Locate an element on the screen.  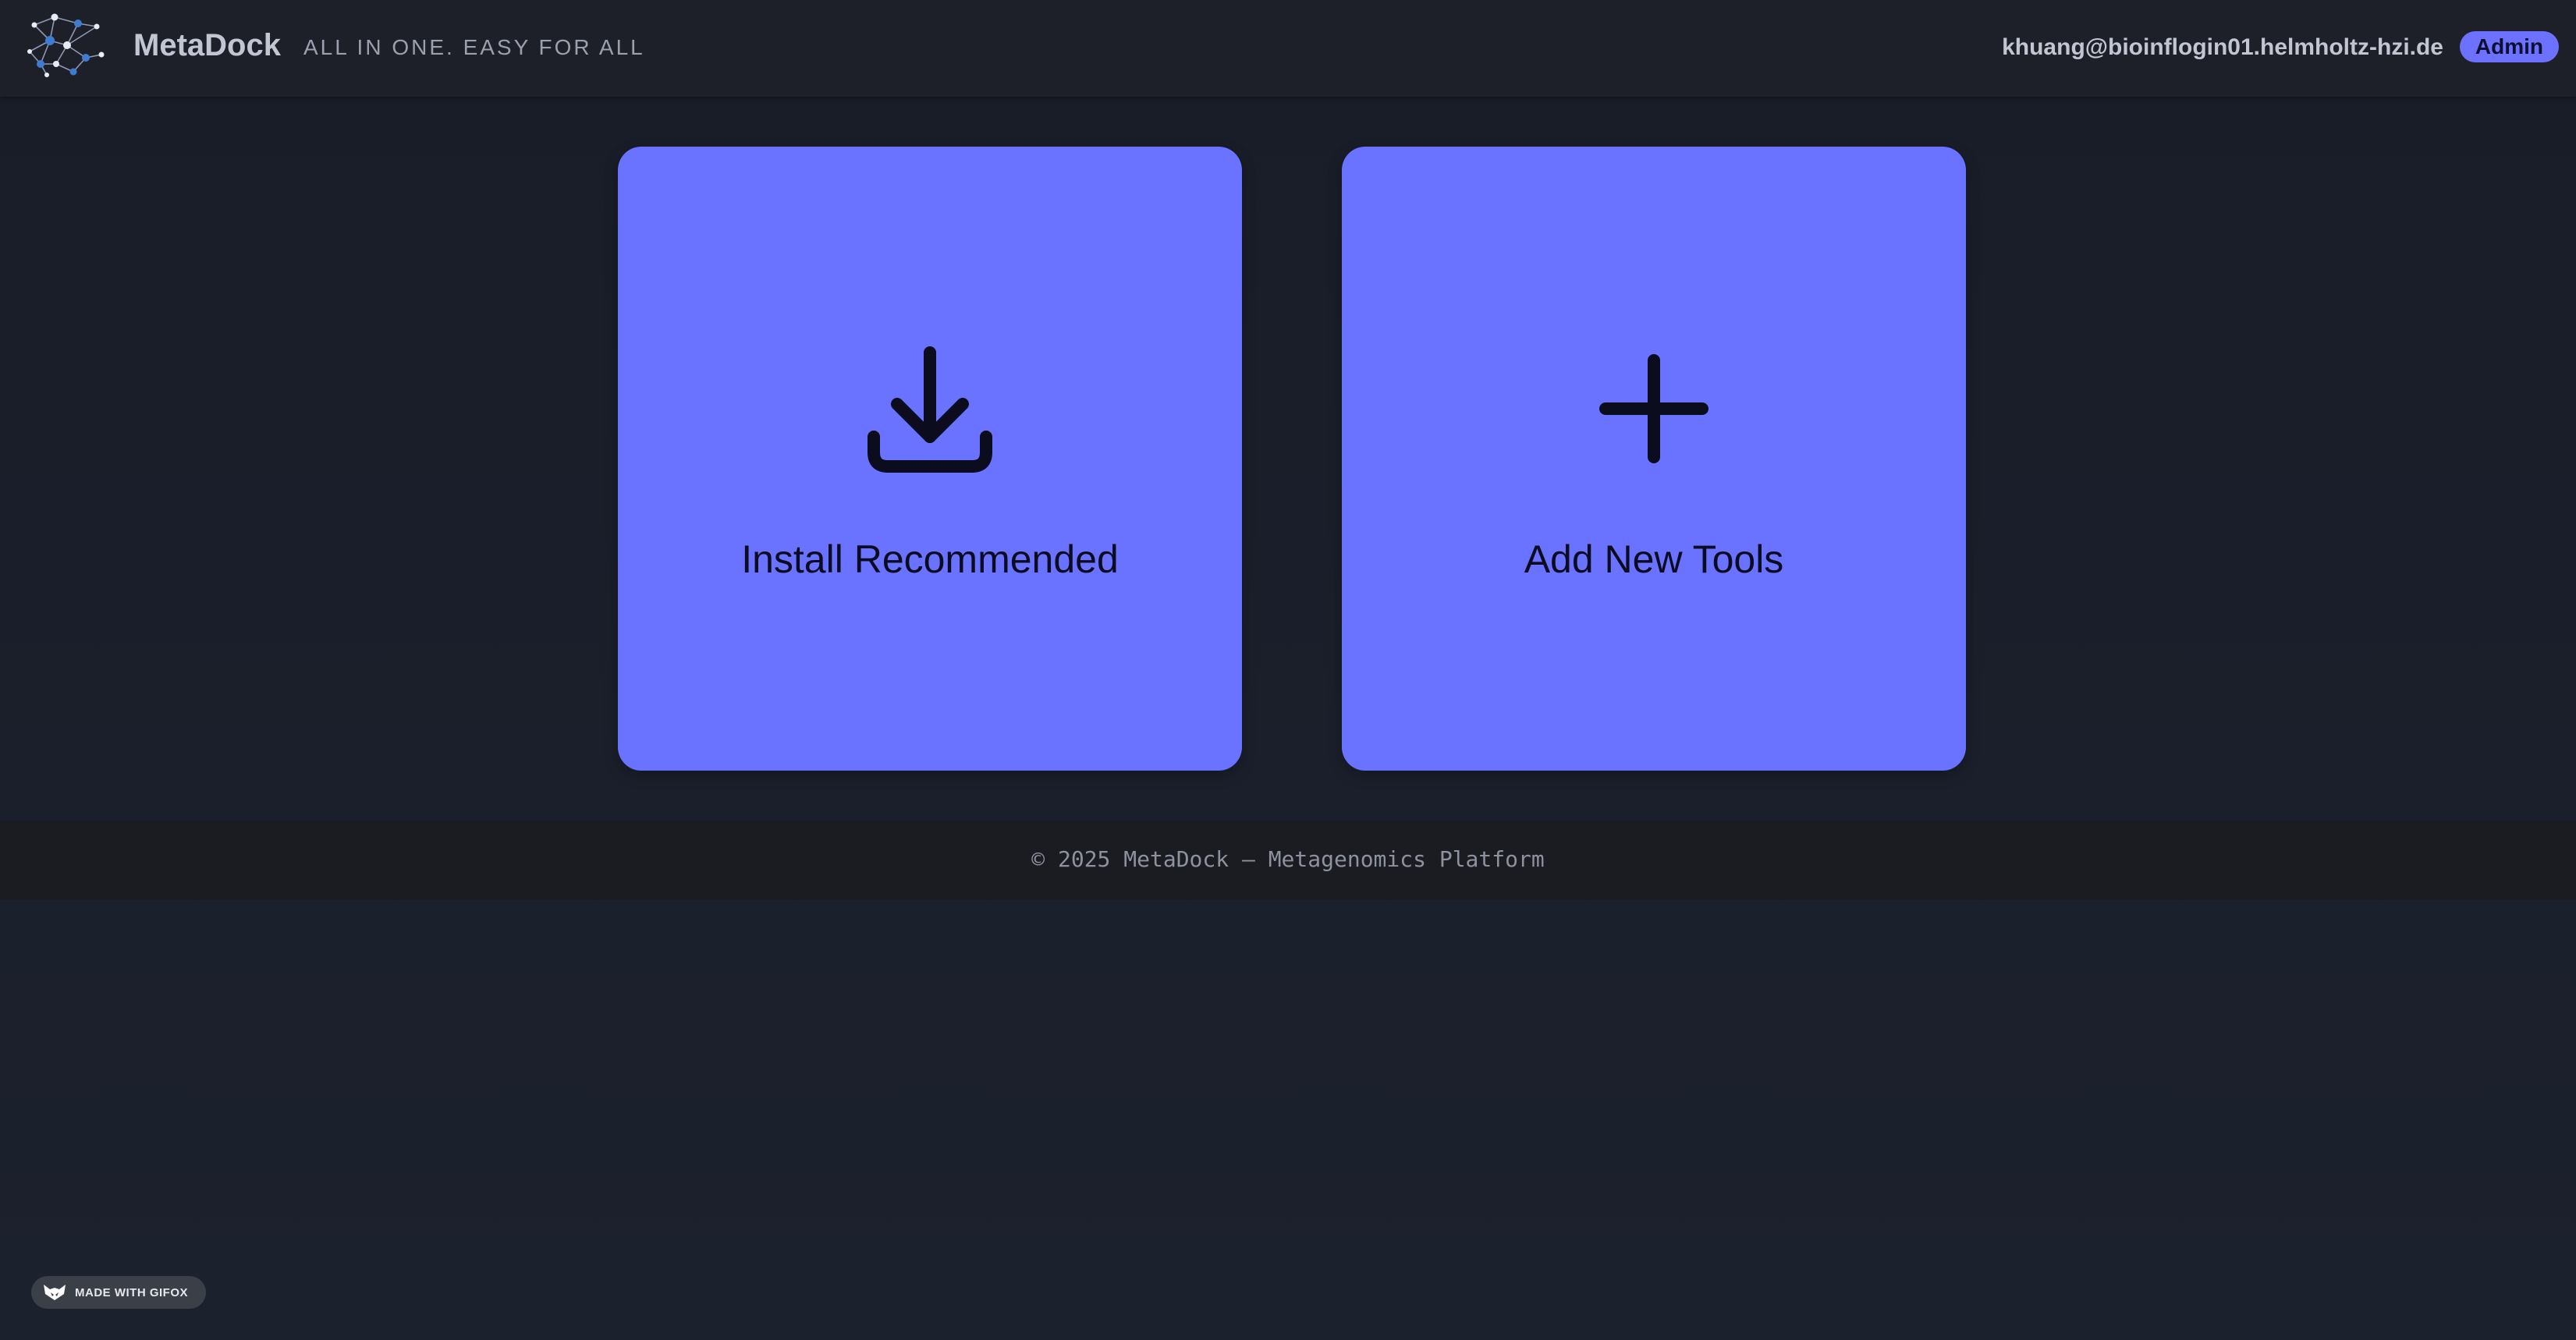
brand-name: MetaDock is located at coordinates (207, 46).